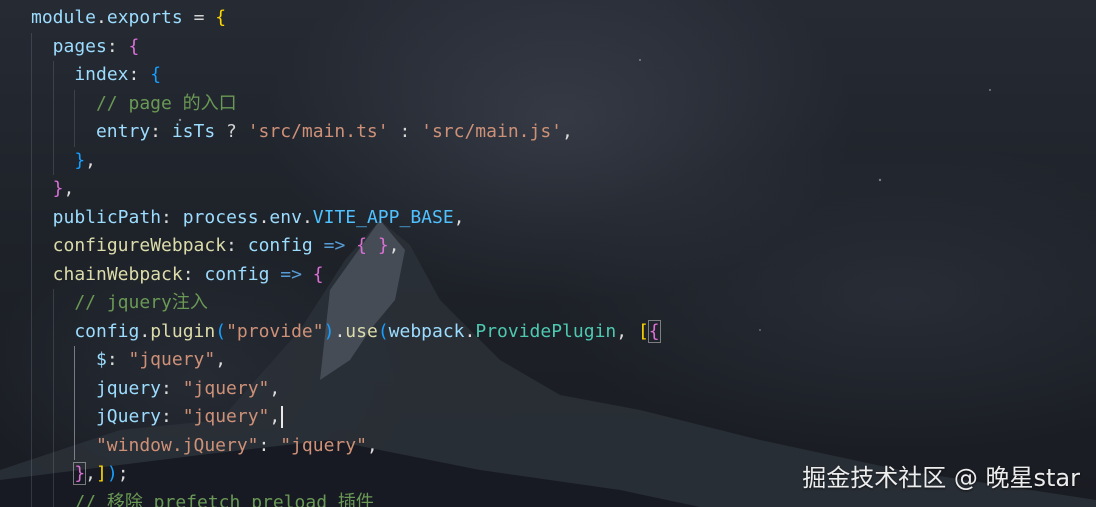 This screenshot has height=507, width=1096. What do you see at coordinates (177, 274) in the screenshot?
I see `code-line-content: chainWebpack: config => {` at bounding box center [177, 274].